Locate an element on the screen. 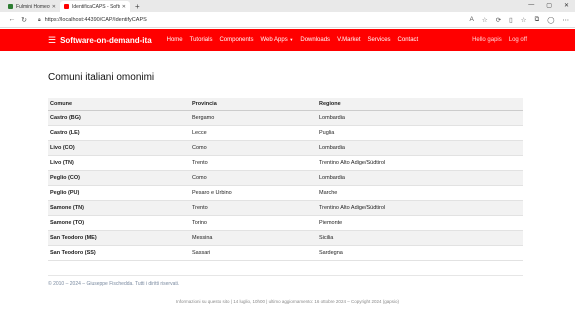 The image size is (575, 312). table-header-row: Comune Provincia Regione is located at coordinates (285, 104).